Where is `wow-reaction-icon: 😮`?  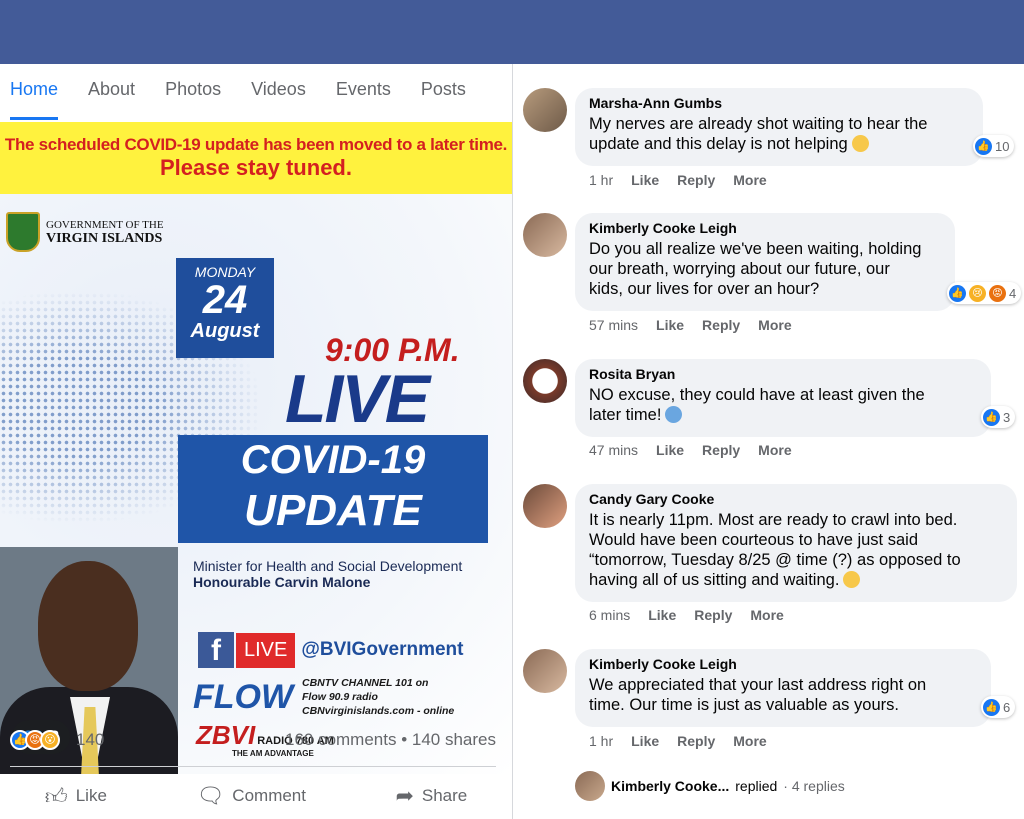
wow-reaction-icon: 😮 is located at coordinates (50, 740).